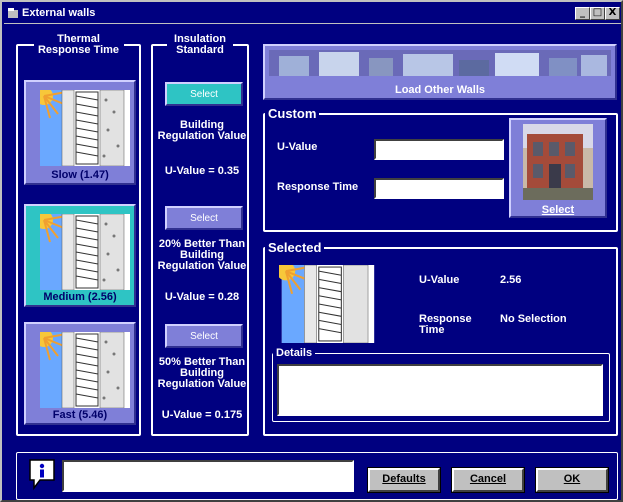 The width and height of the screenshot is (623, 502). I want to click on wall-section-medium-icon, so click(85, 252).